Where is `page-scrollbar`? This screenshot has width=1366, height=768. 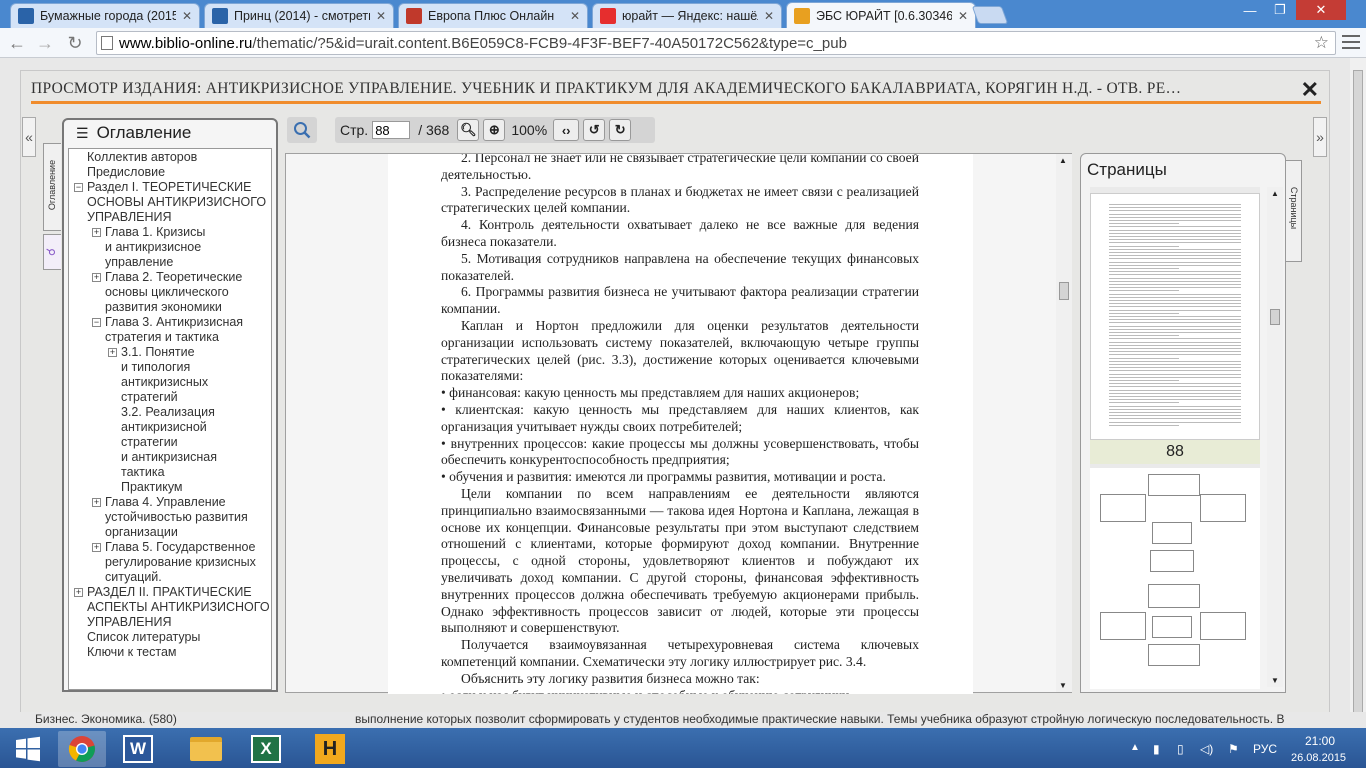 page-scrollbar is located at coordinates (1358, 394).